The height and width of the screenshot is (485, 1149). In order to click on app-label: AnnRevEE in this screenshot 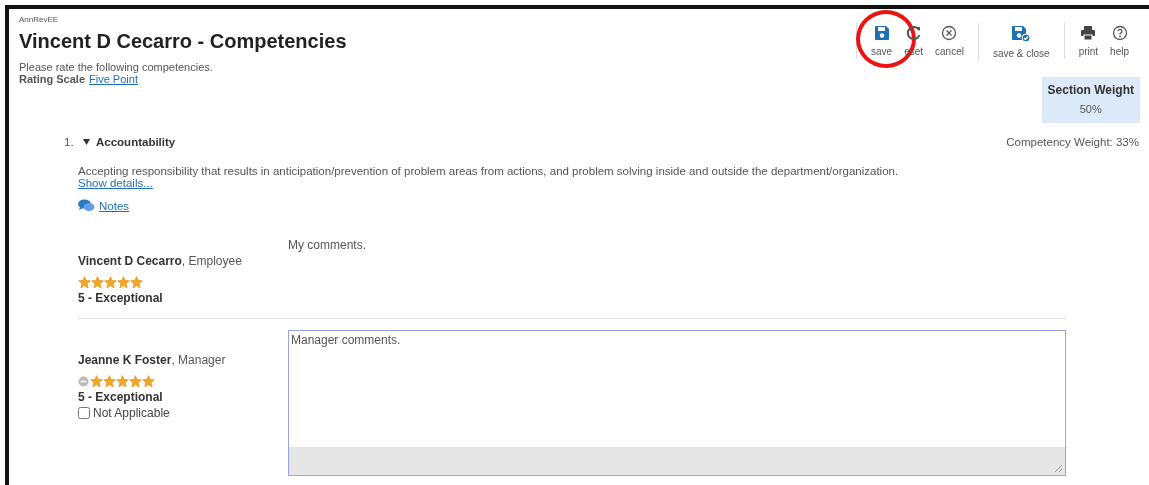, I will do `click(39, 19)`.